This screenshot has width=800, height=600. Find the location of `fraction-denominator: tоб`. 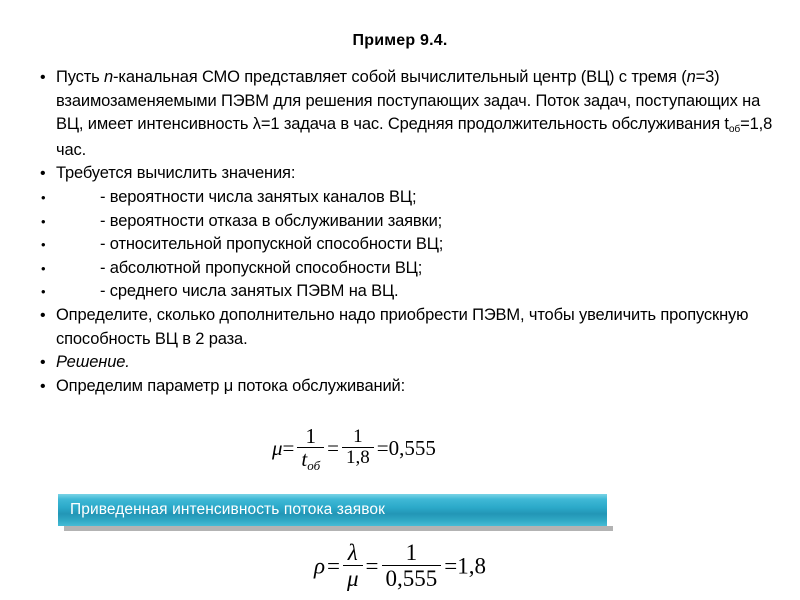

fraction-denominator: tоб is located at coordinates (311, 460).